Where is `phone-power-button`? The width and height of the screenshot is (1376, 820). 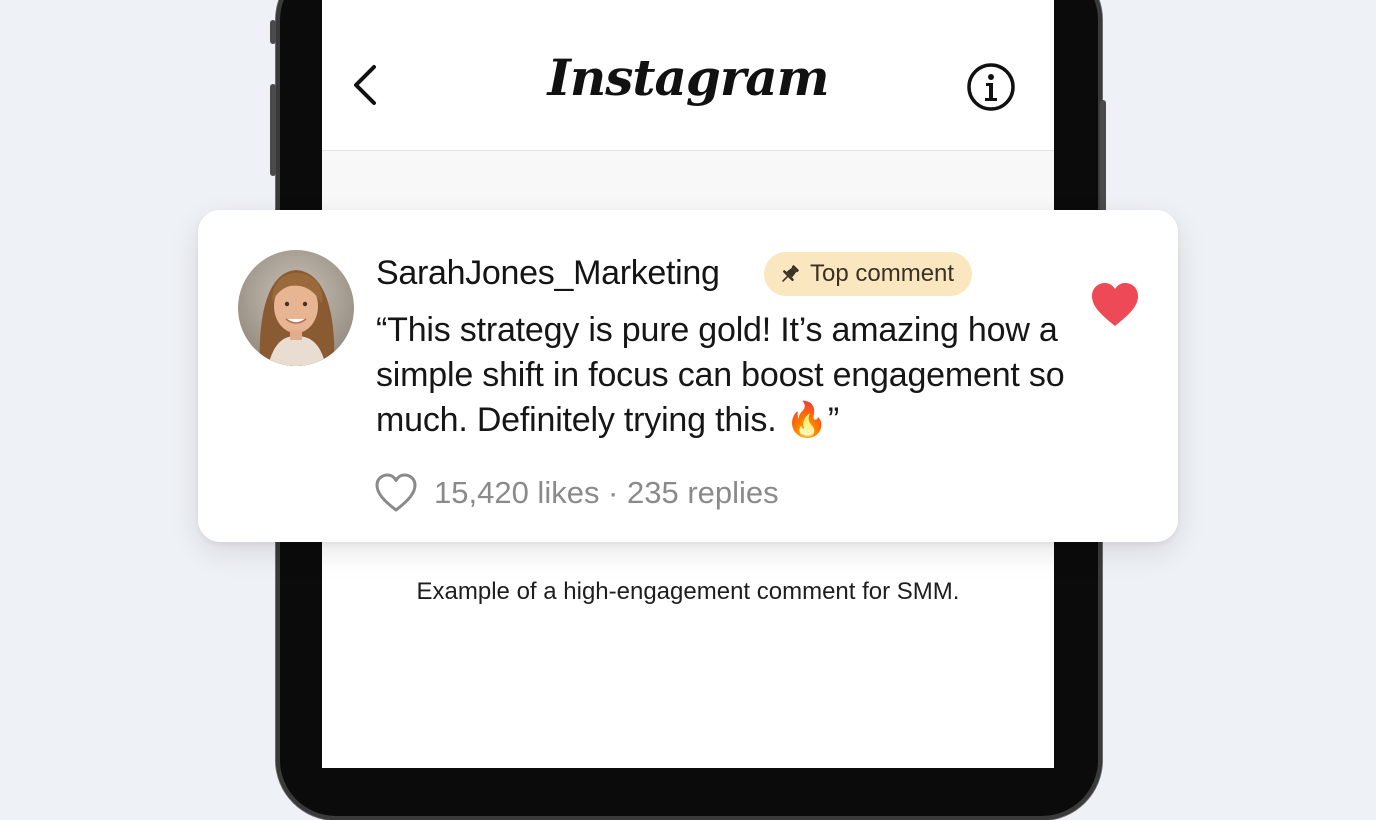
phone-power-button is located at coordinates (1103, 160).